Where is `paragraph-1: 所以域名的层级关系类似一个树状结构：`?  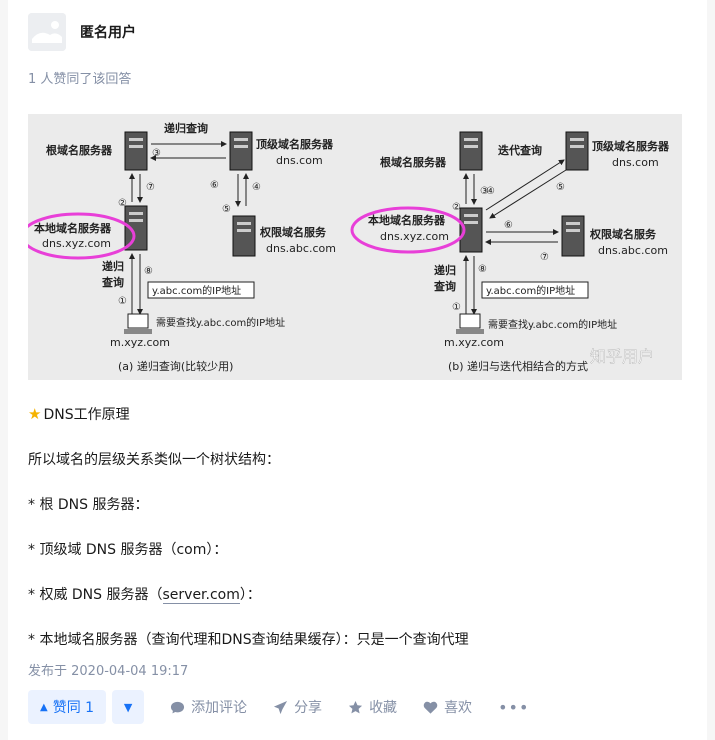 paragraph-1: 所以域名的层级关系类似一个树状结构： is located at coordinates (154, 460).